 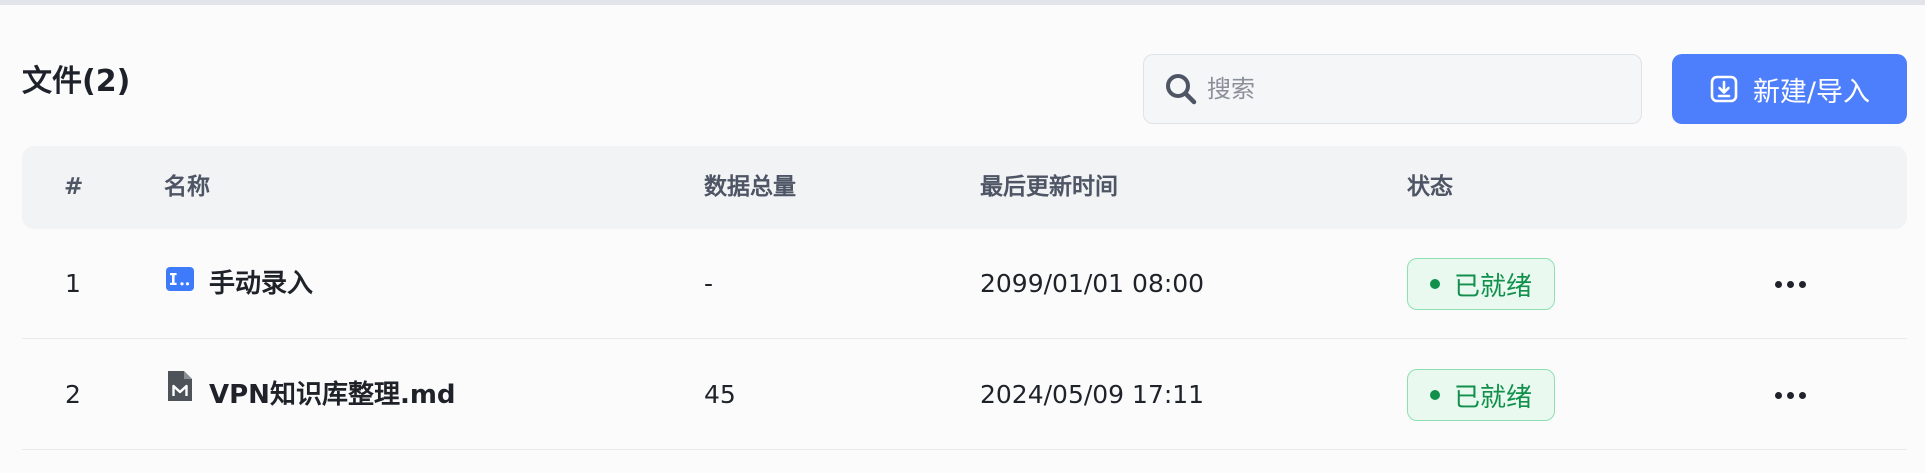 I want to click on new-import-button: 新建/导入, so click(x=1789, y=89).